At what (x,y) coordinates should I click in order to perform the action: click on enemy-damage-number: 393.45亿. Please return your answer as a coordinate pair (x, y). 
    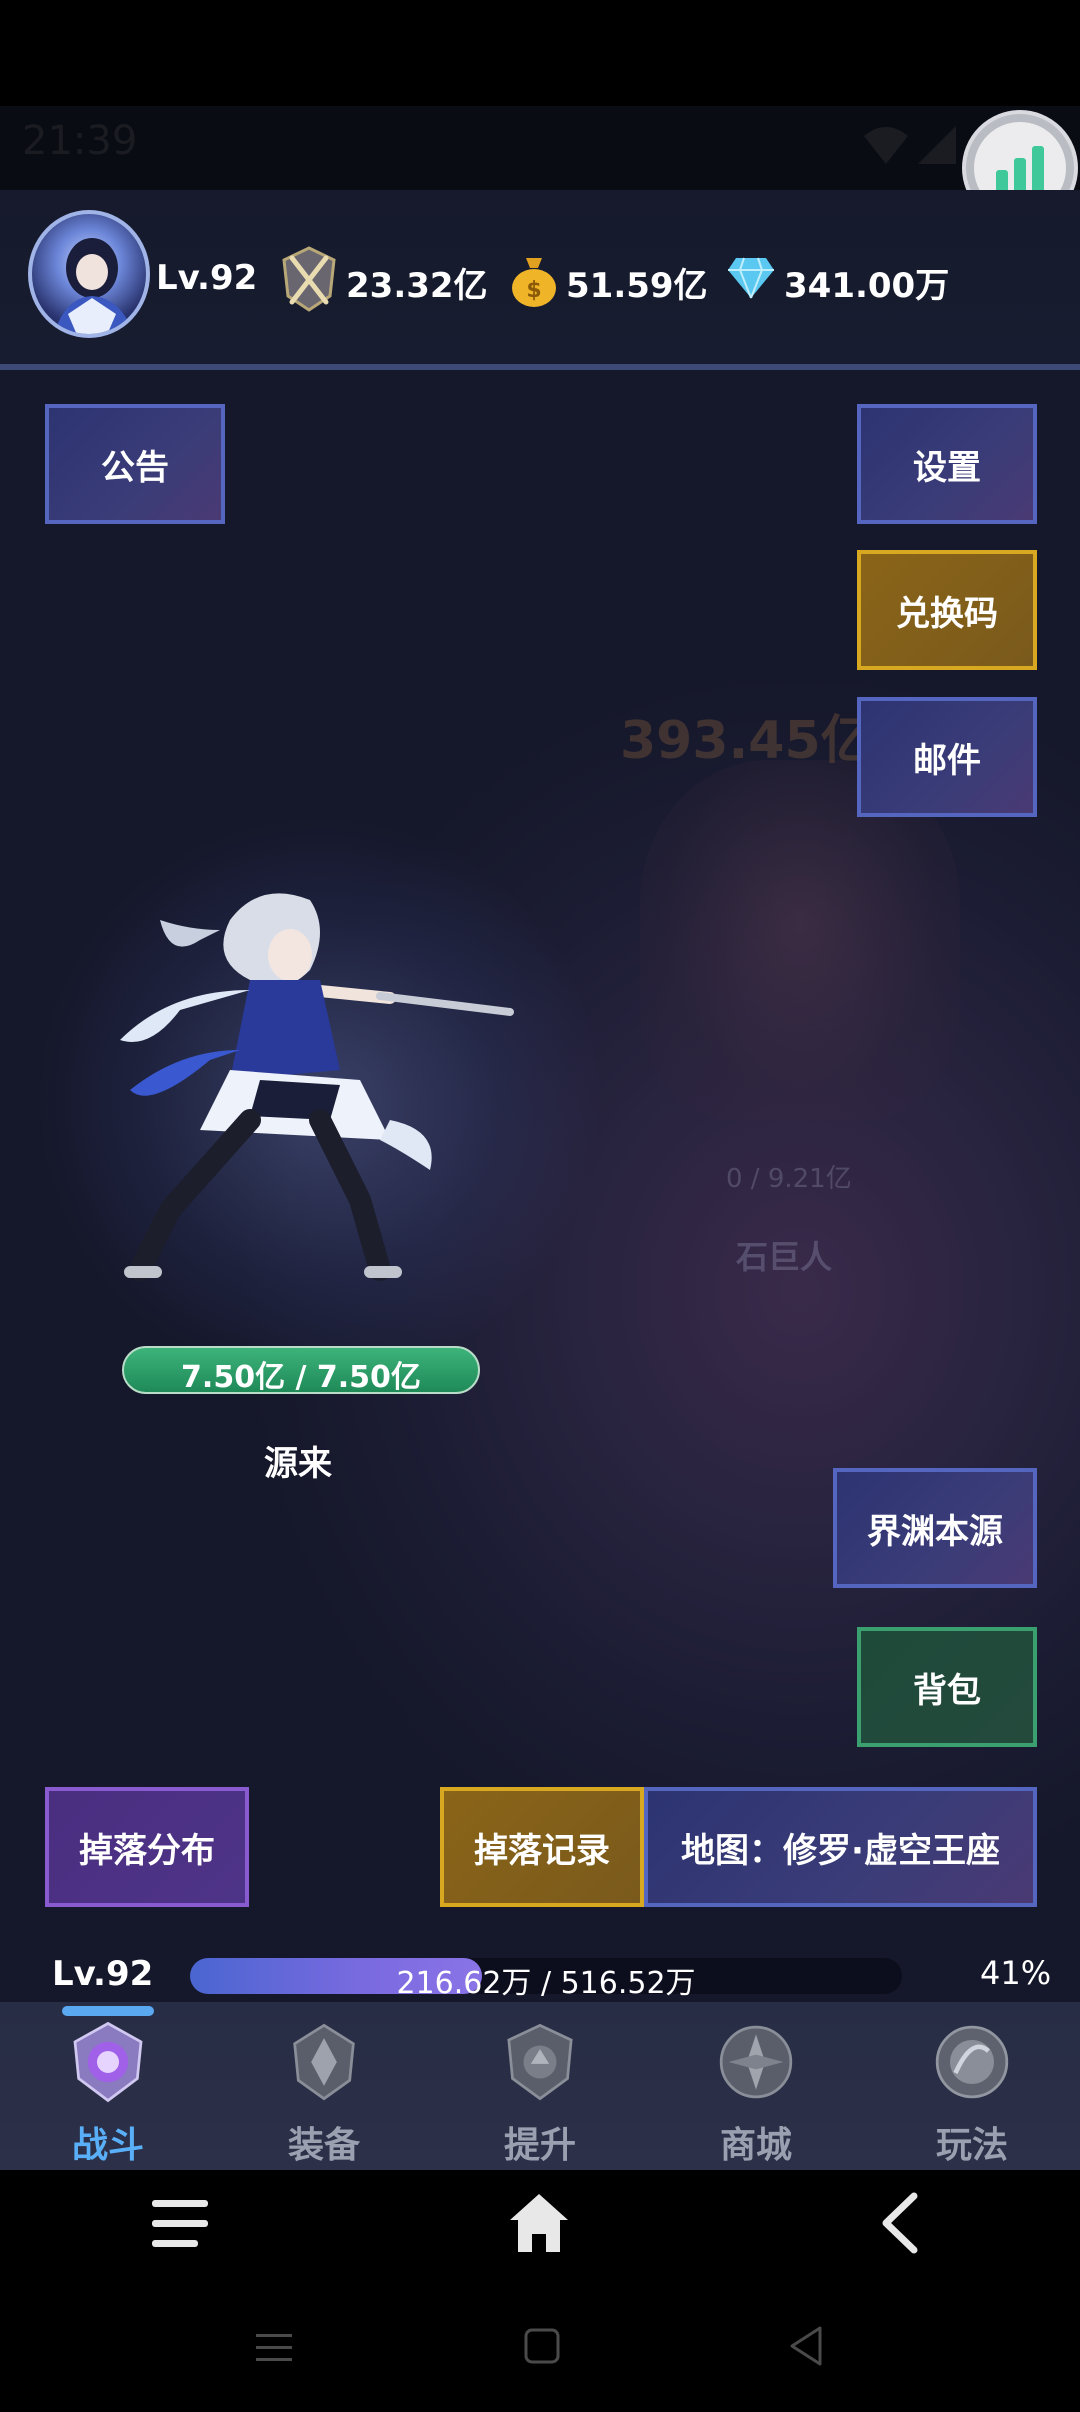
    Looking at the image, I should click on (746, 741).